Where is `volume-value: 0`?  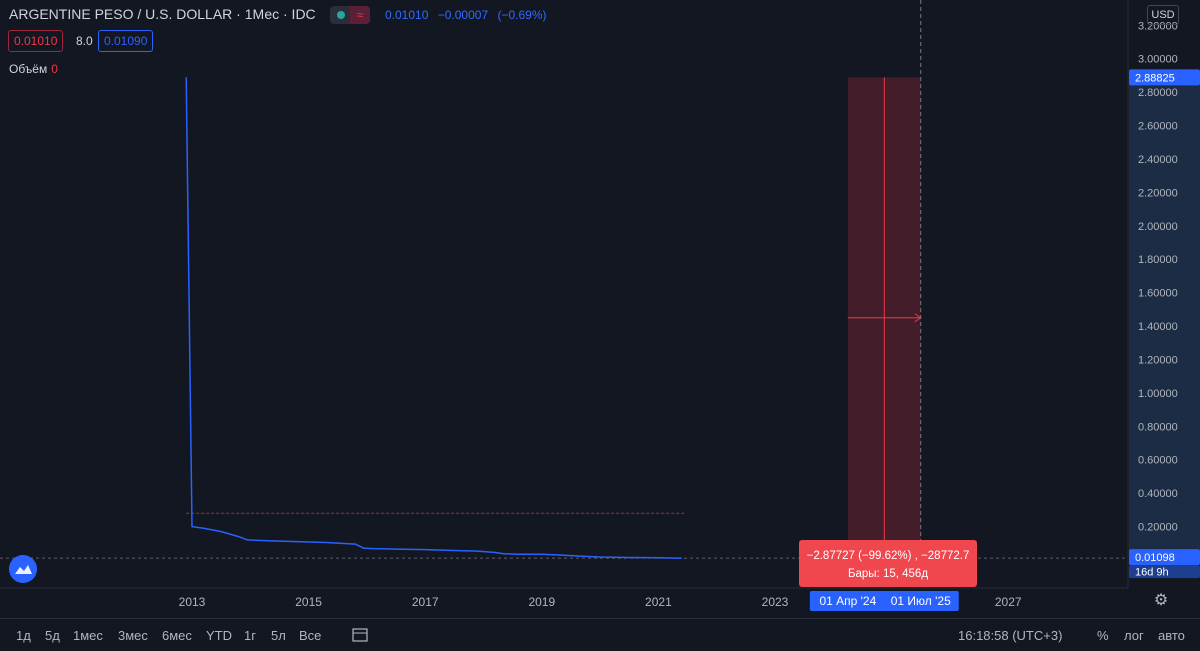
volume-value: 0 is located at coordinates (54, 69).